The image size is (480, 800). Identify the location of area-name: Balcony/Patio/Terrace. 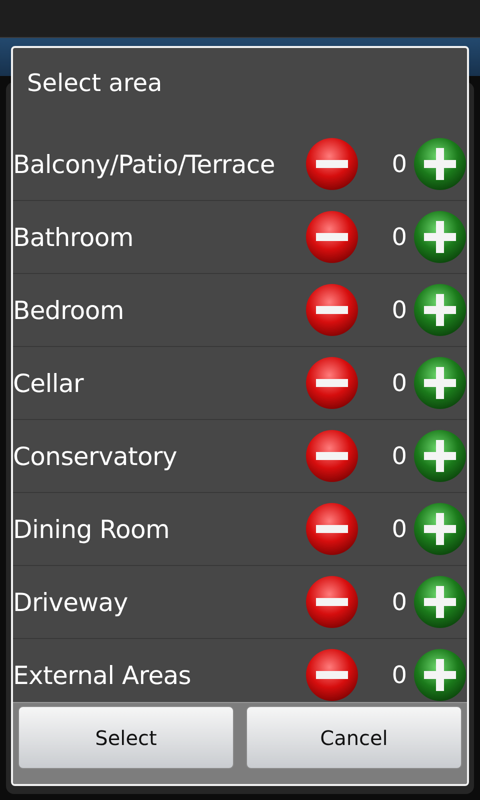
(144, 164).